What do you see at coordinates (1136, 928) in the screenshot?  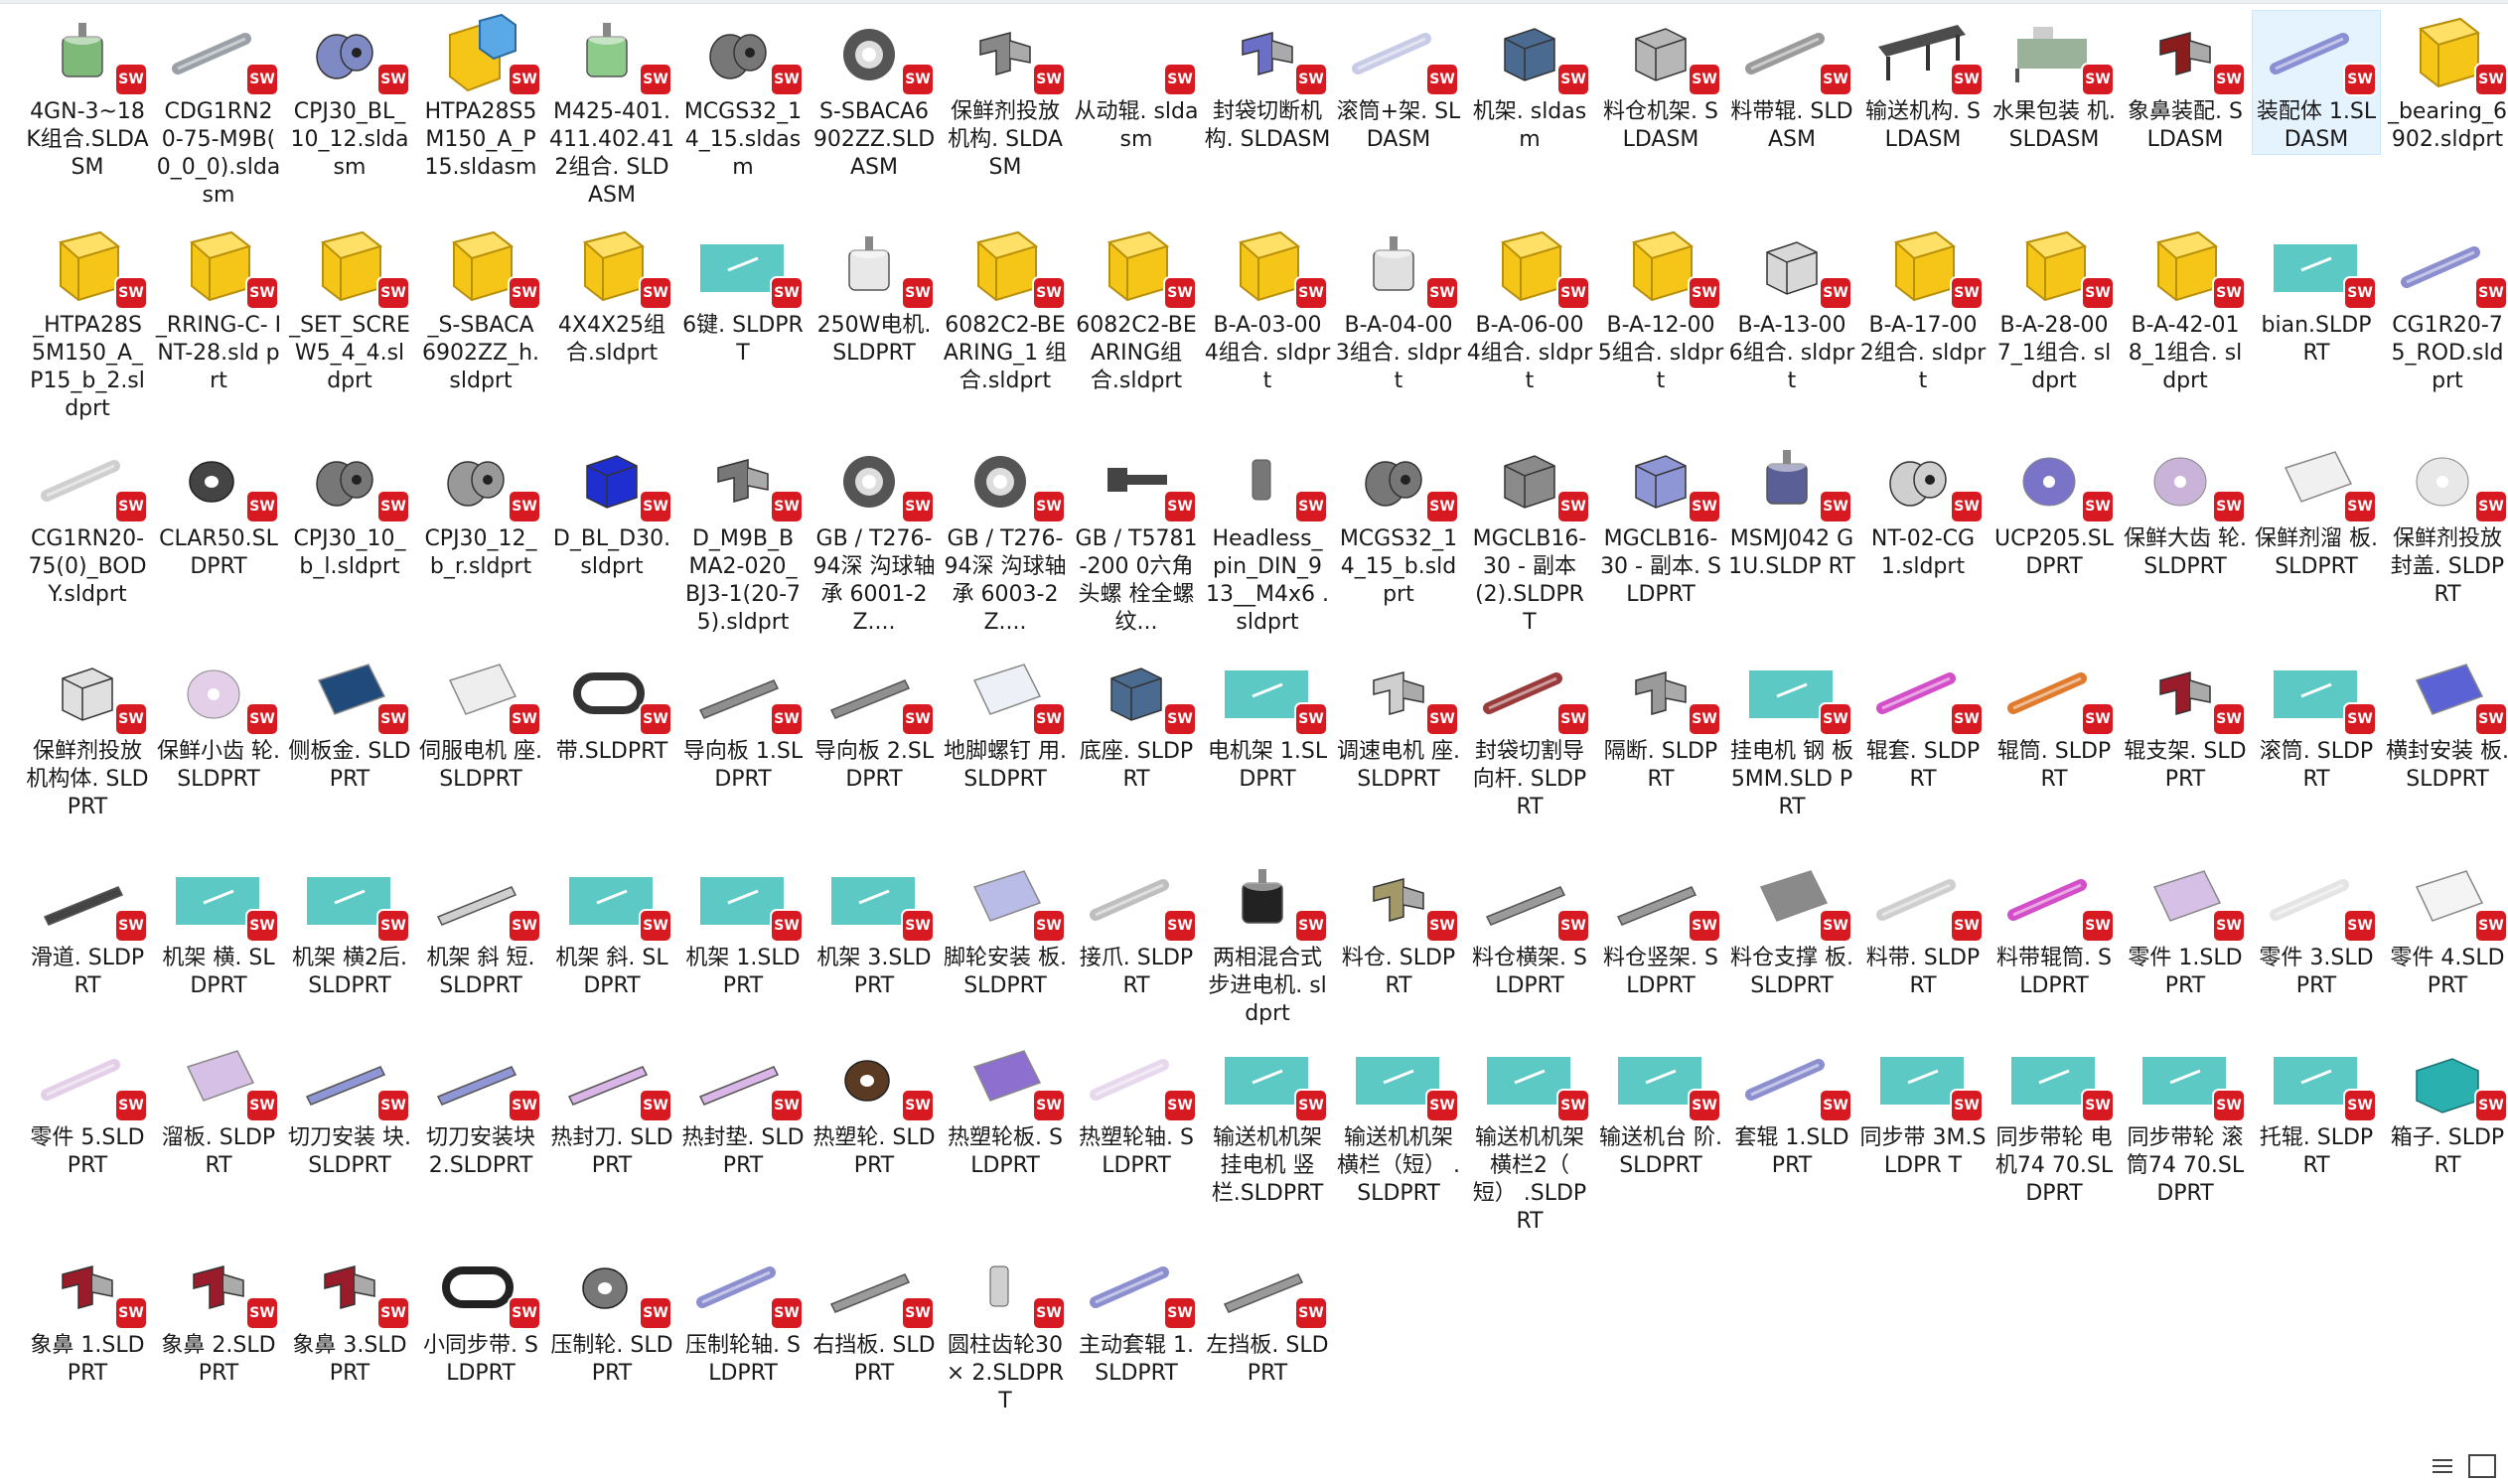 I see `file-item: SW 接爪. SLDPRT` at bounding box center [1136, 928].